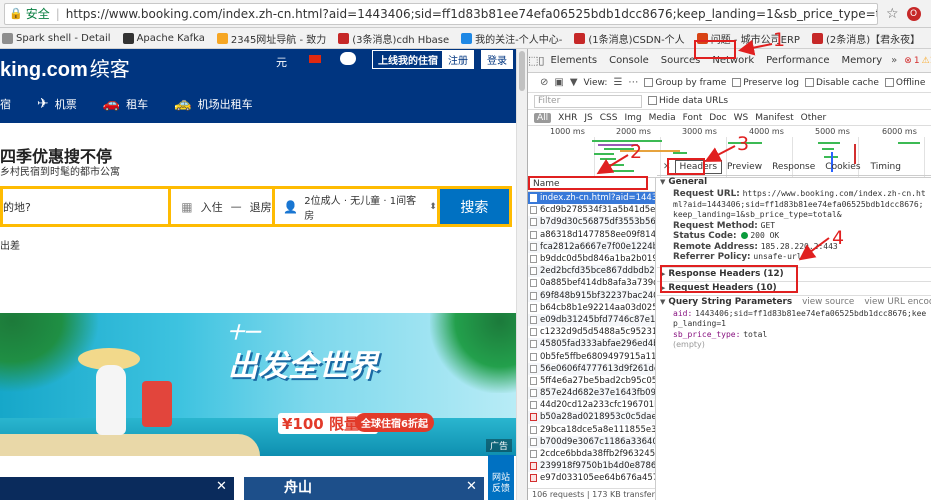 This screenshot has height=500, width=931. I want to click on view-url-encoded-link: view URL encoded, so click(897, 302).